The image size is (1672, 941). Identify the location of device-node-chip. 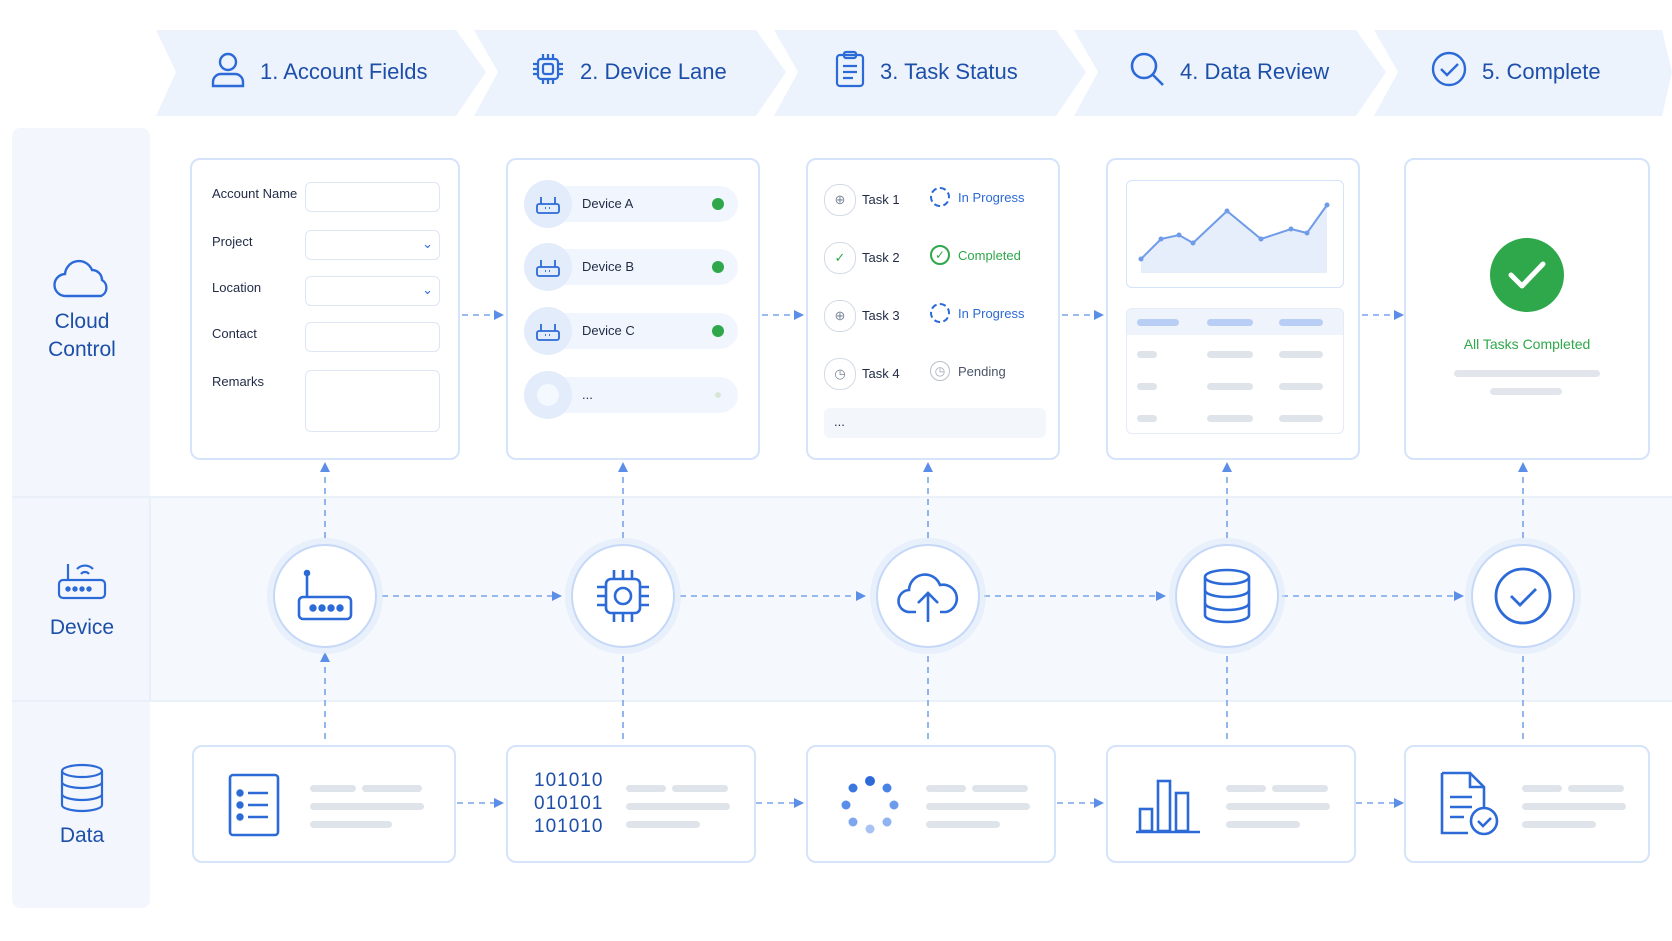
(623, 596).